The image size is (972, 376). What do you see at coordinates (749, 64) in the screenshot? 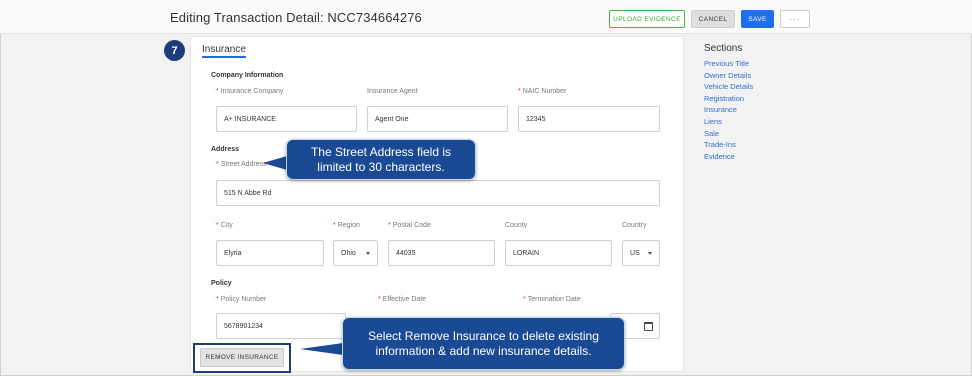
I see `section-link-previous-title: Previous Title` at bounding box center [749, 64].